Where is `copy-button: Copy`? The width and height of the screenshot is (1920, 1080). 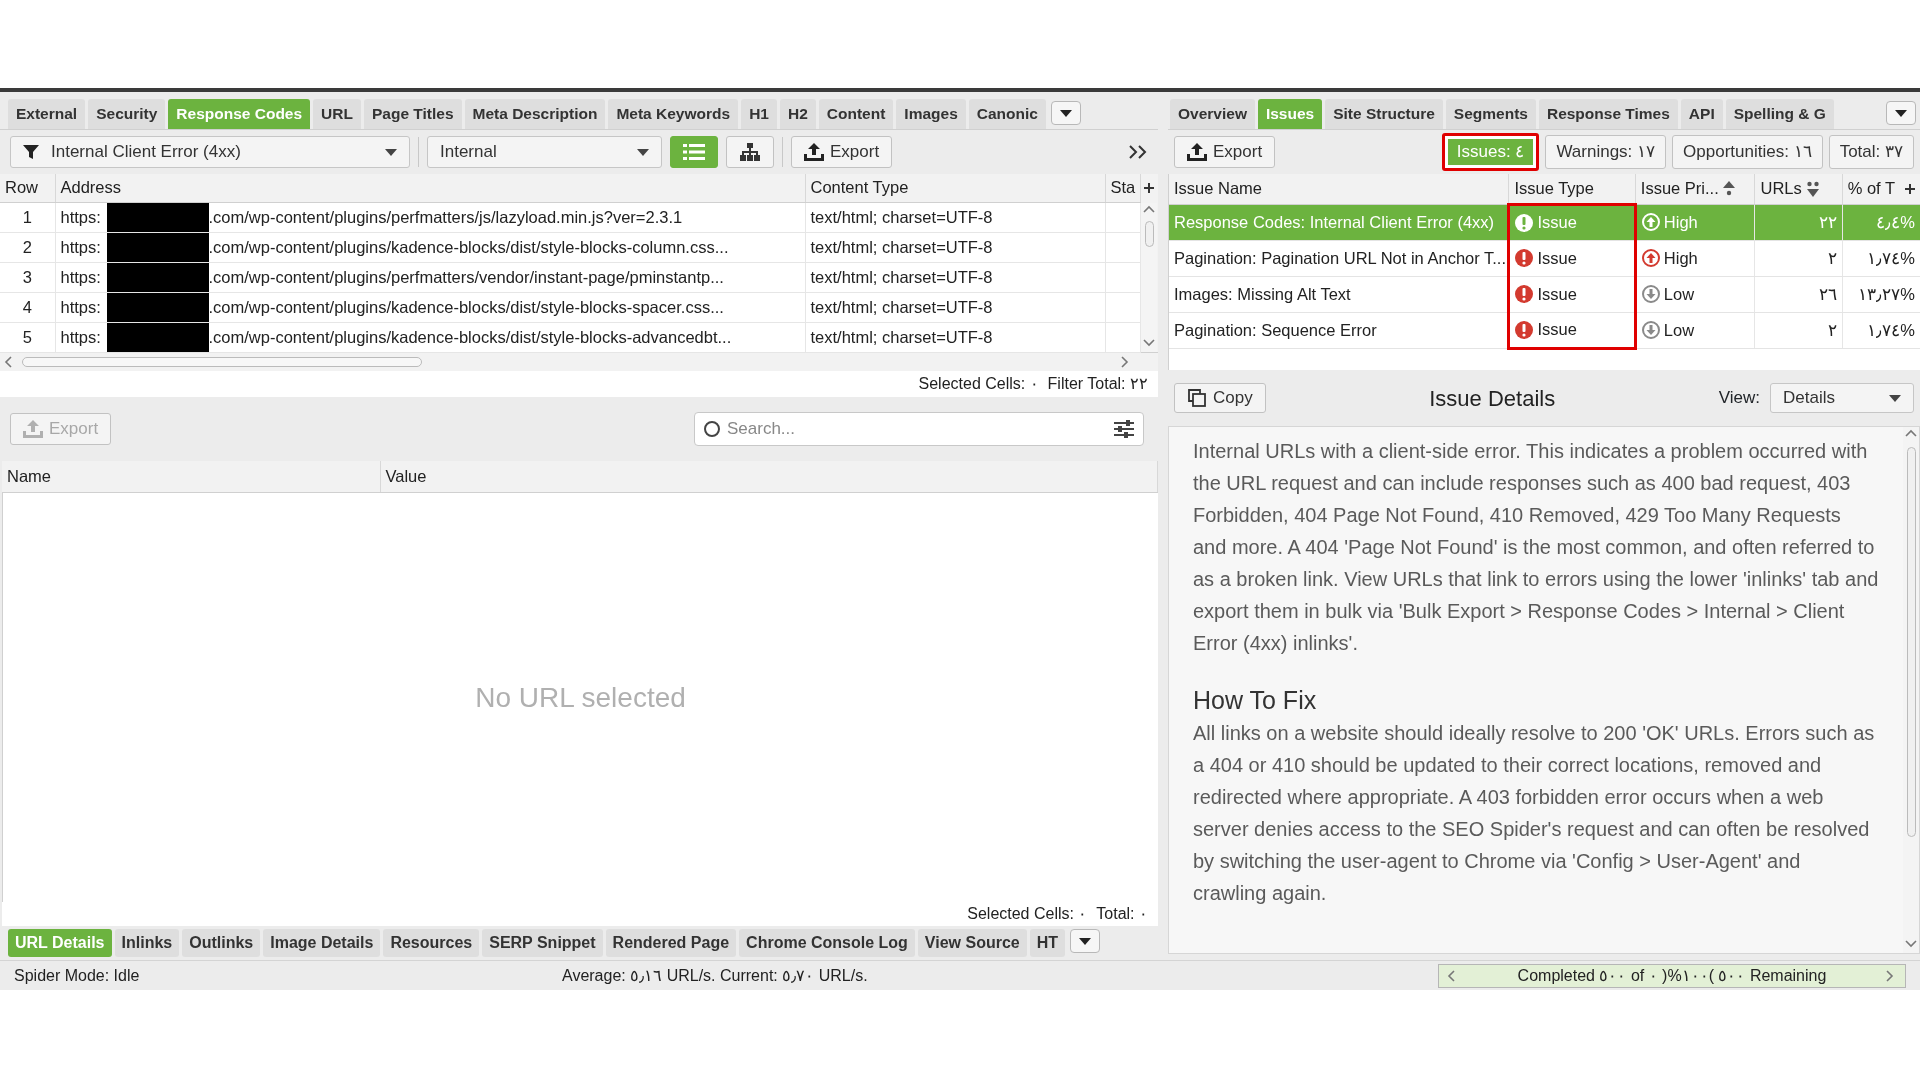
copy-button: Copy is located at coordinates (1220, 398).